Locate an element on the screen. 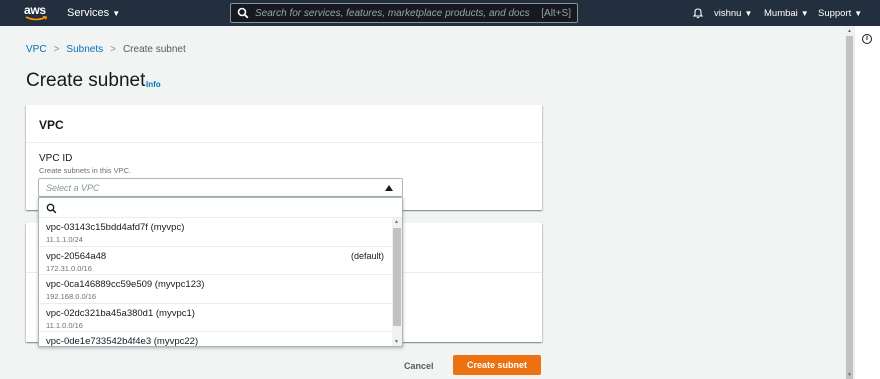  create-subnet-button: Create subnet is located at coordinates (497, 365).